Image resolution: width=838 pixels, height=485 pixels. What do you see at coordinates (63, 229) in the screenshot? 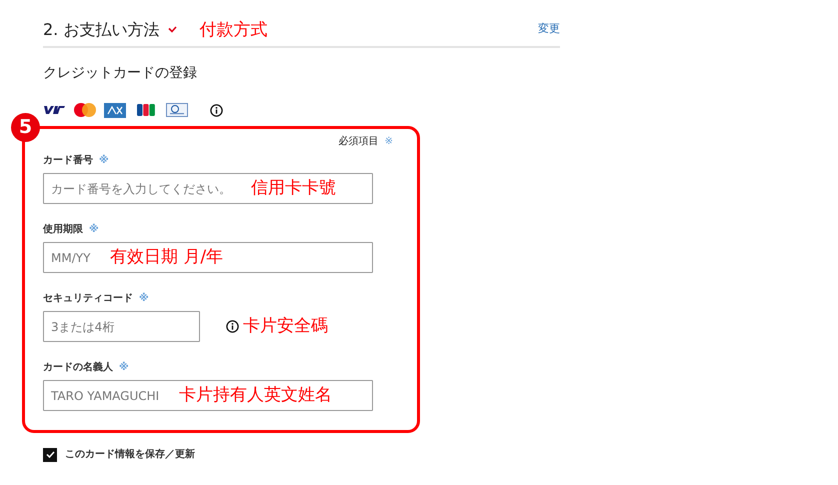
I see `field-label: 使用期限` at bounding box center [63, 229].